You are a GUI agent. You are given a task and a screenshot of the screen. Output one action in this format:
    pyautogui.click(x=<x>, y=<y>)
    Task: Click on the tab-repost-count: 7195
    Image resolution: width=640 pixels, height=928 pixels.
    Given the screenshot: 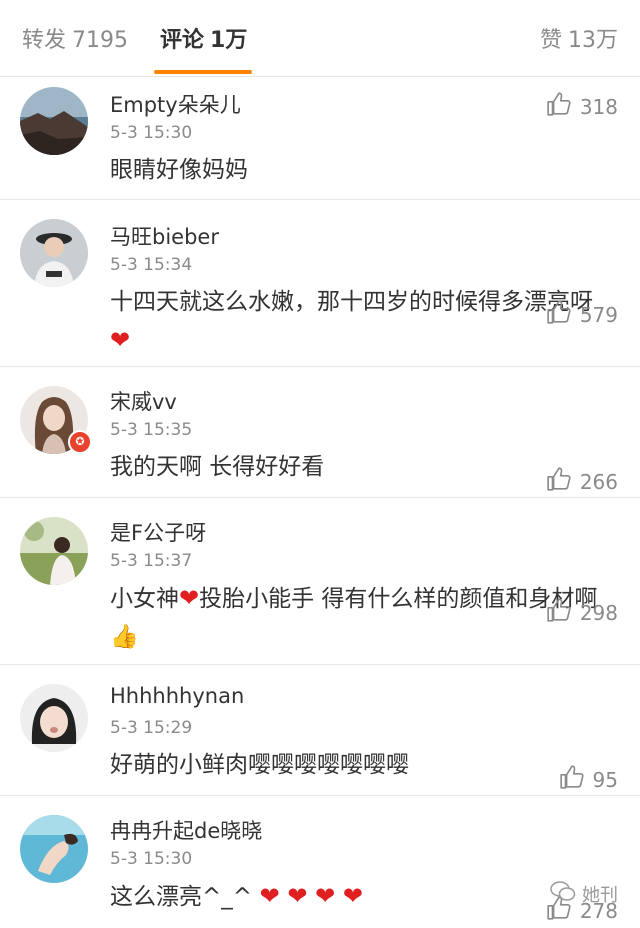 What is the action you would take?
    pyautogui.click(x=100, y=40)
    